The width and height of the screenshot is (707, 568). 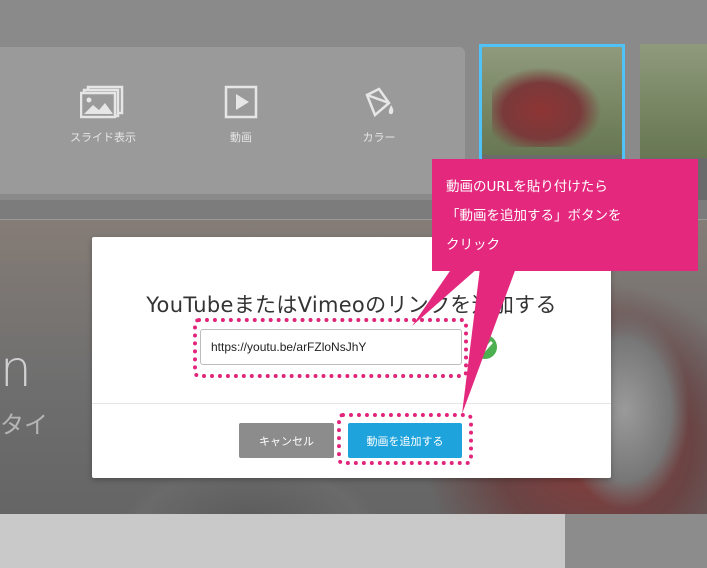 What do you see at coordinates (485, 347) in the screenshot?
I see `check-circle-icon` at bounding box center [485, 347].